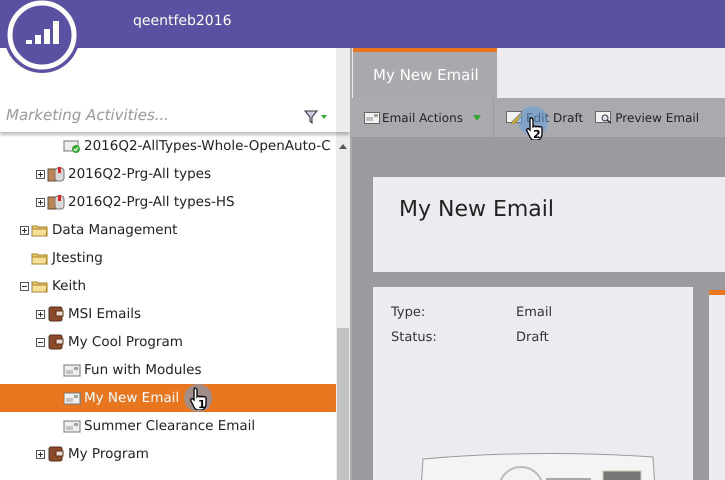 The image size is (725, 480). Describe the element at coordinates (72, 146) in the screenshot. I see `approved-email-icon` at that location.